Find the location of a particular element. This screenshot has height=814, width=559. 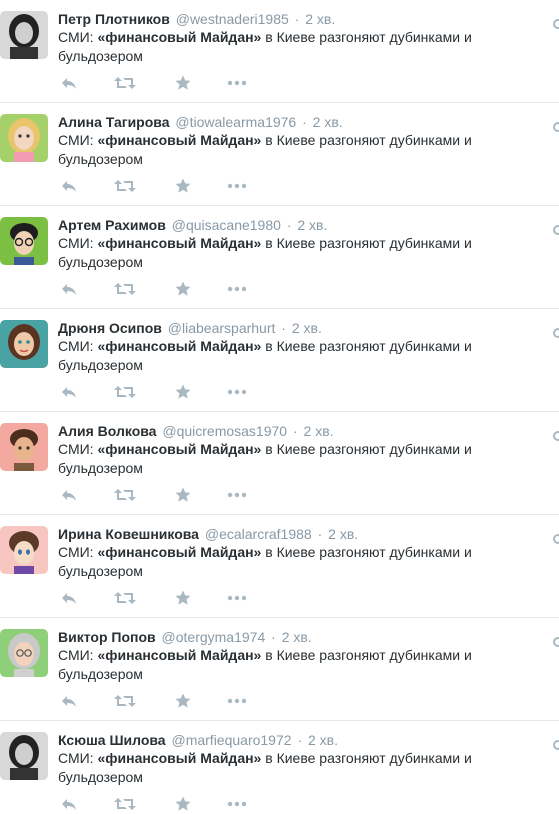

avatar-cartoon-brunette-icon is located at coordinates (24, 344).